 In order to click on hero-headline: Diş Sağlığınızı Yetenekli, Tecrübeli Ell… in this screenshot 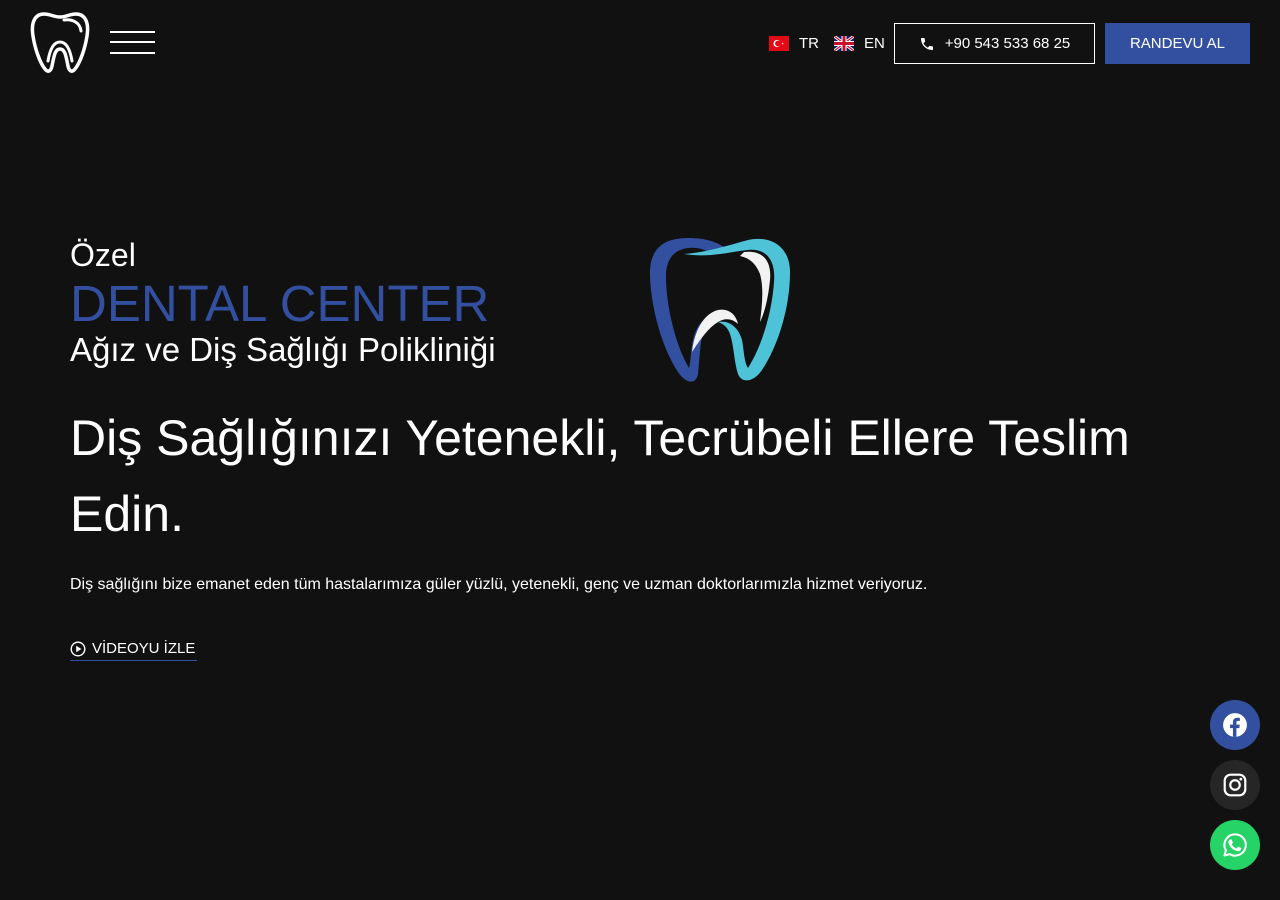, I will do `click(600, 476)`.